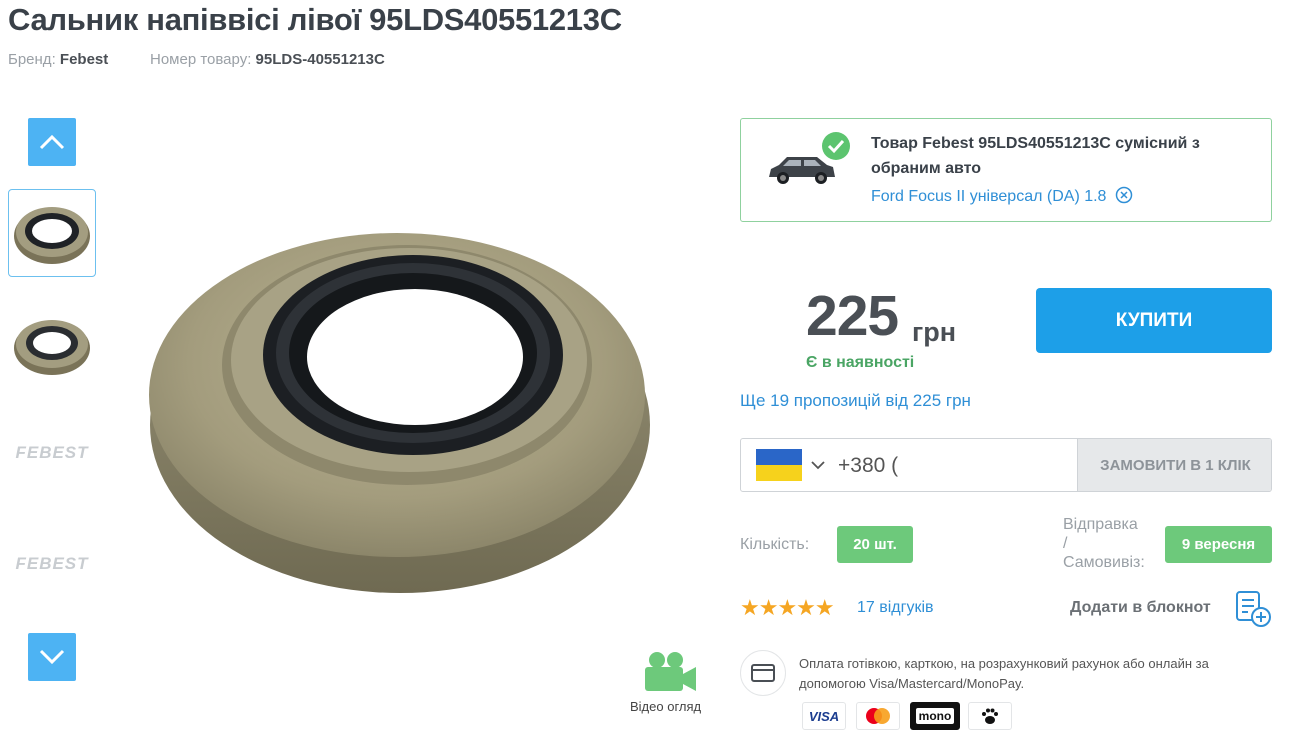 This screenshot has height=751, width=1296. I want to click on pawprint-logo, so click(990, 716).